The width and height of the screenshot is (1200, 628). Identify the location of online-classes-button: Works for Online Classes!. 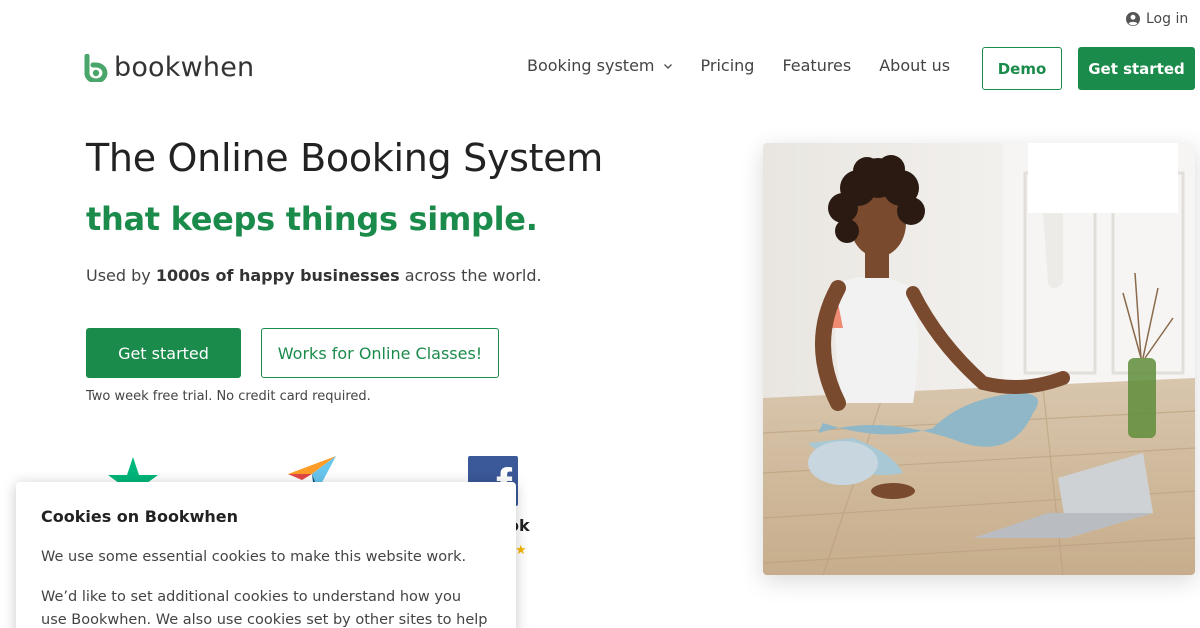
(380, 353).